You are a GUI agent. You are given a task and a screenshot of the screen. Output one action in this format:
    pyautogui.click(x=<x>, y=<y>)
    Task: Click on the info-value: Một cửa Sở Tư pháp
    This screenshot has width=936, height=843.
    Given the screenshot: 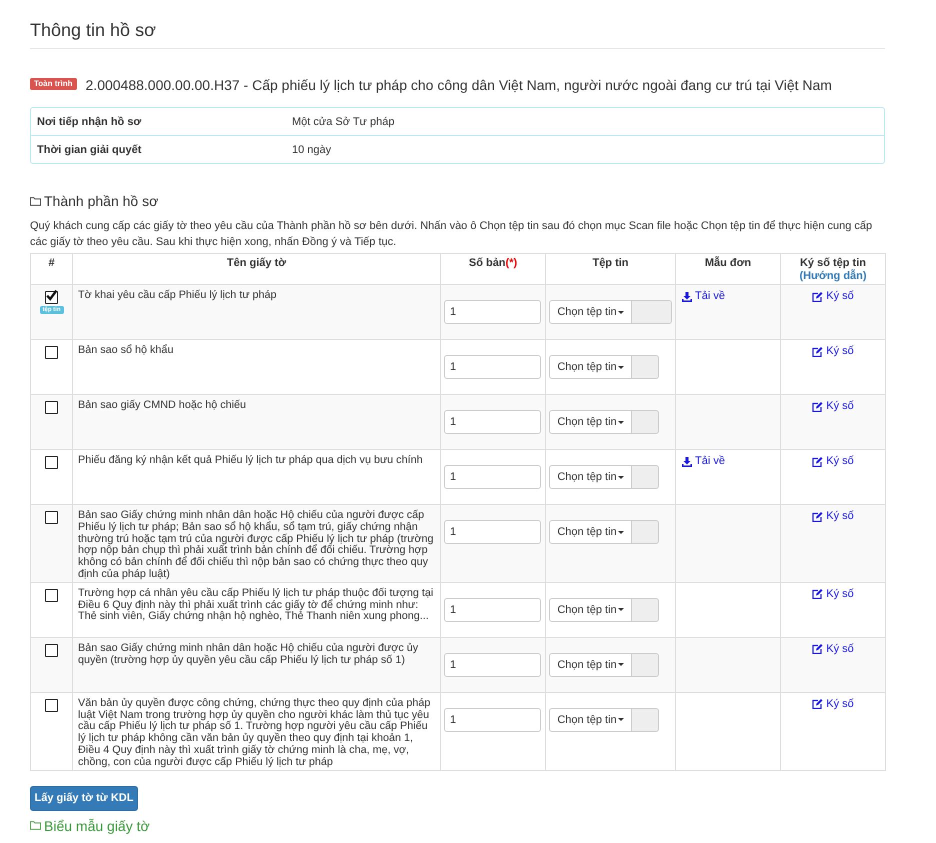 What is the action you would take?
    pyautogui.click(x=343, y=122)
    